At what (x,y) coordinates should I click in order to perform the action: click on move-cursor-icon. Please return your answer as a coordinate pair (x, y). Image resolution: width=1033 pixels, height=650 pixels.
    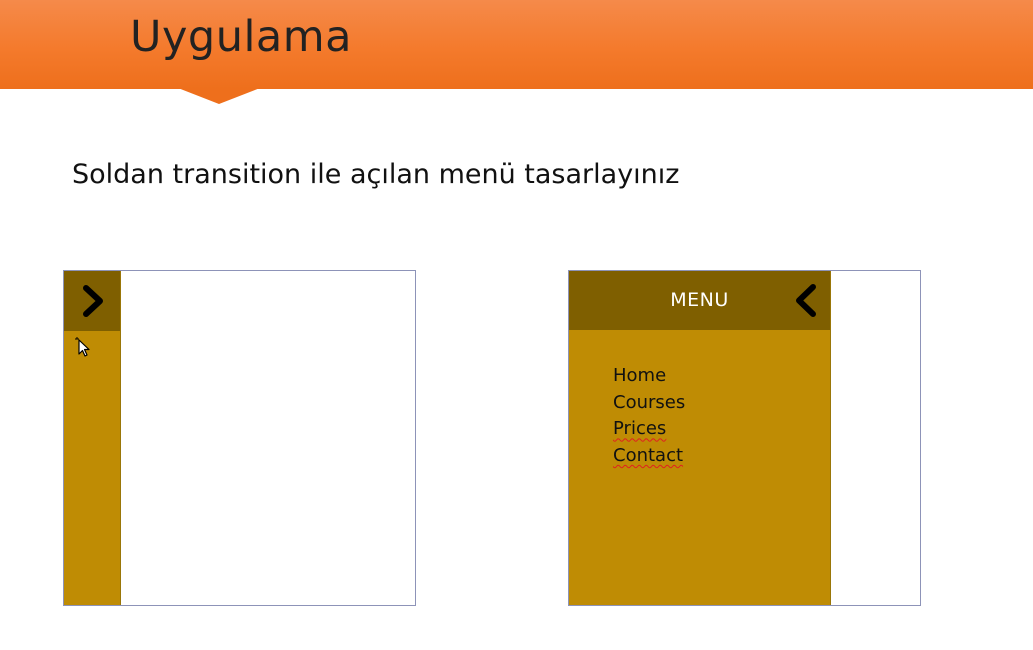
    Looking at the image, I should click on (82, 347).